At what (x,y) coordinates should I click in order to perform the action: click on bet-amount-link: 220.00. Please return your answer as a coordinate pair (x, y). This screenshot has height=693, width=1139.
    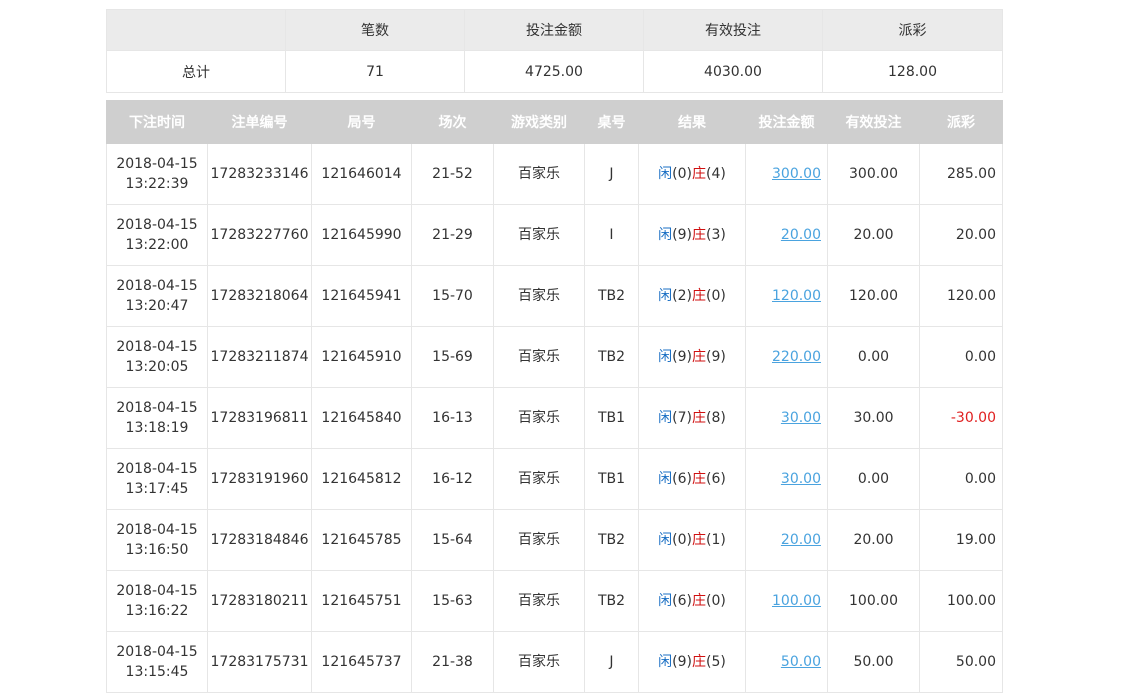
    Looking at the image, I should click on (796, 357).